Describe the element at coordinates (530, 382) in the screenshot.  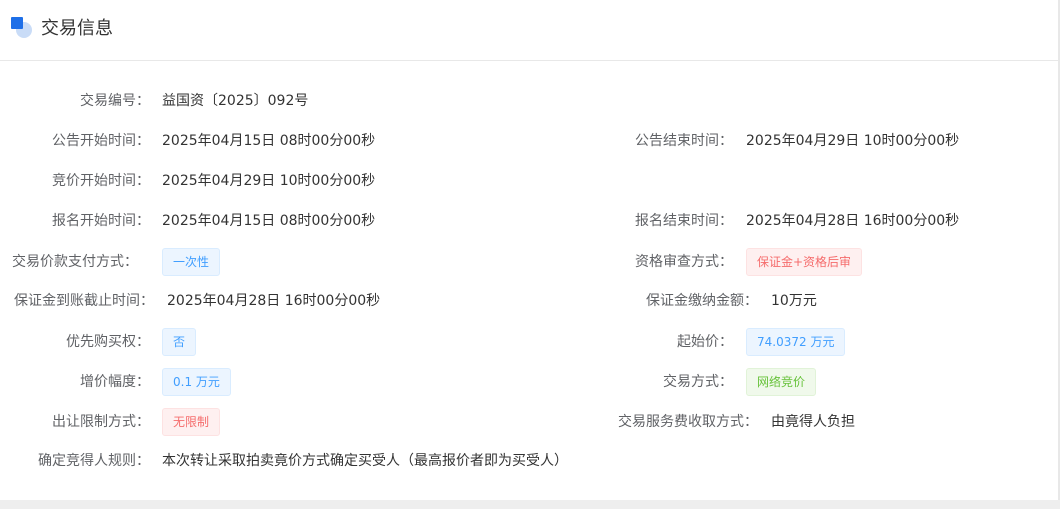
I see `increment-row: 增价幅度： 0.1 万元 交易方式： 网络竞价` at that location.